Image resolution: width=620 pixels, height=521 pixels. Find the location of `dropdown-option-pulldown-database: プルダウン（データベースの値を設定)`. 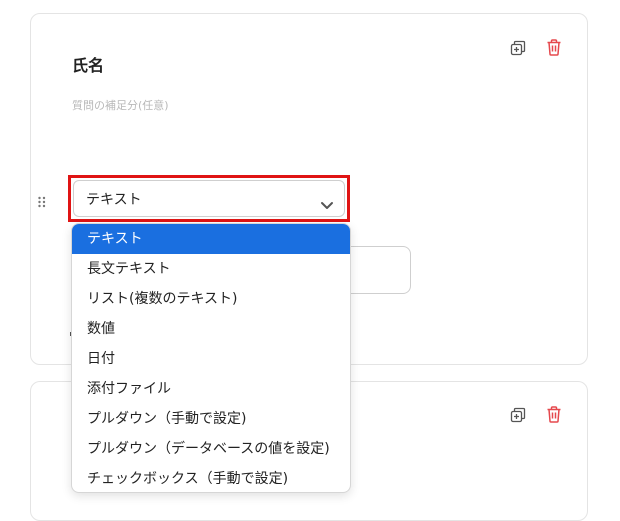

dropdown-option-pulldown-database: プルダウン（データベースの値を設定) is located at coordinates (211, 449).